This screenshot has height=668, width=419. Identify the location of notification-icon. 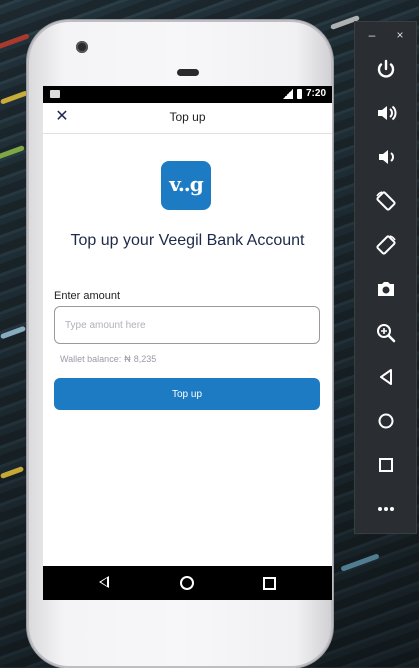
(55, 94).